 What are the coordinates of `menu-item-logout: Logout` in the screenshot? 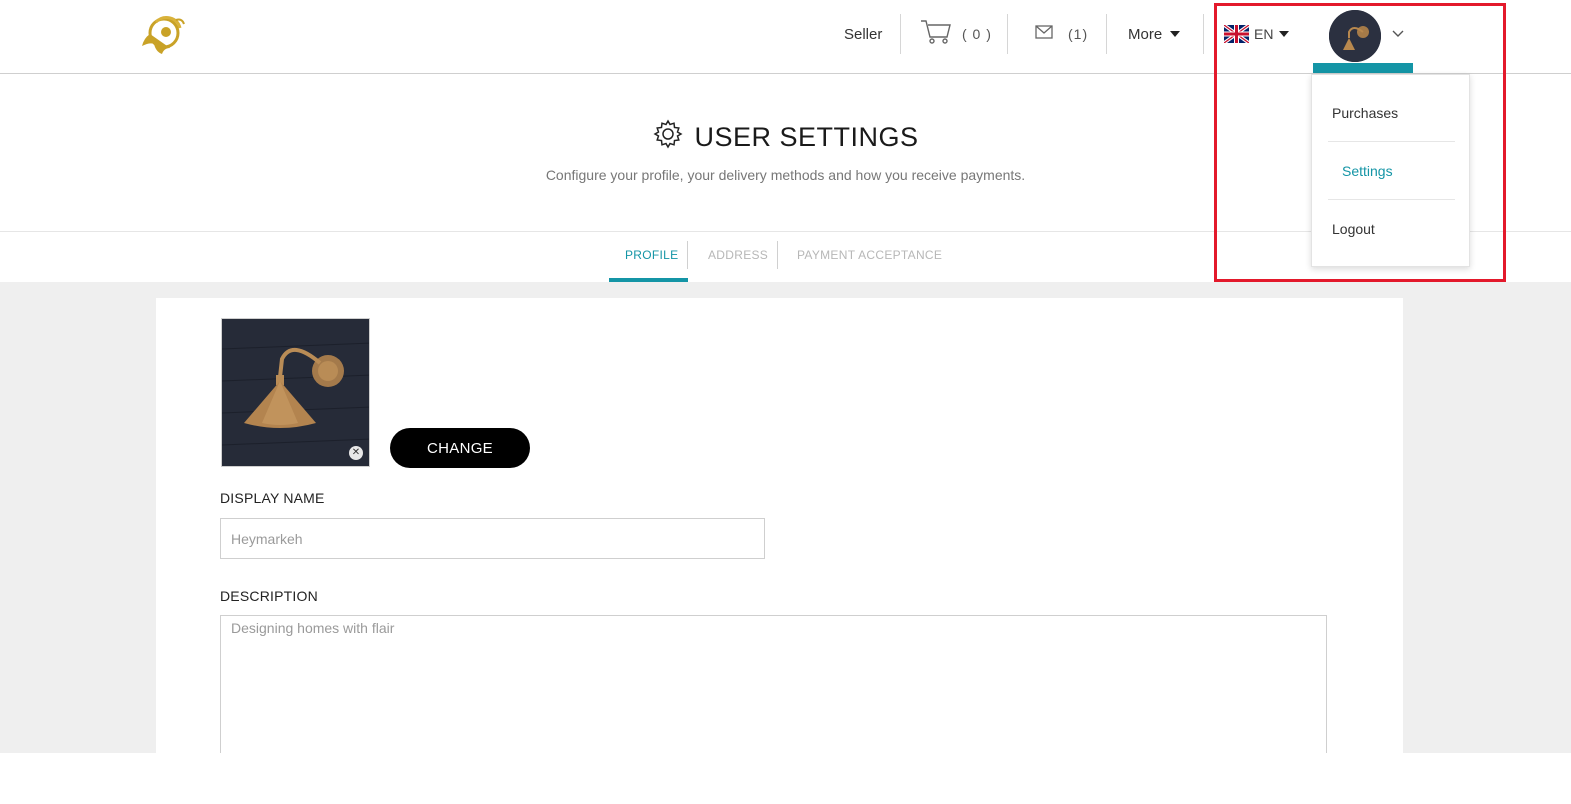 It's located at (1353, 229).